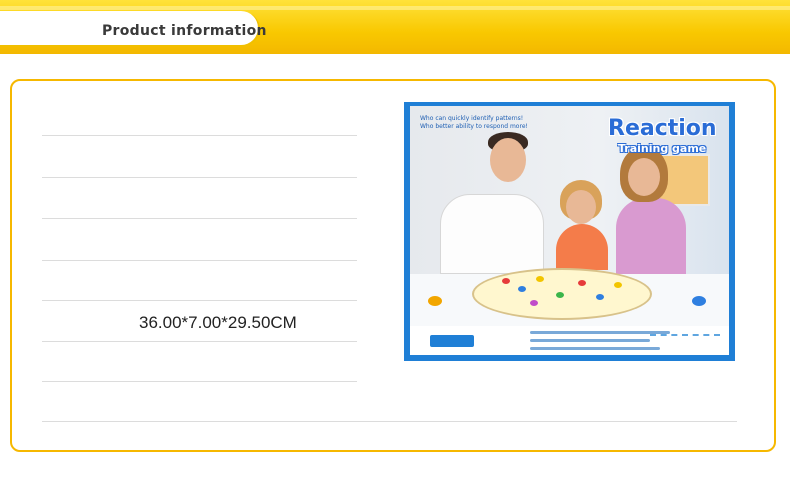  I want to click on wave-decoration, so click(685, 342).